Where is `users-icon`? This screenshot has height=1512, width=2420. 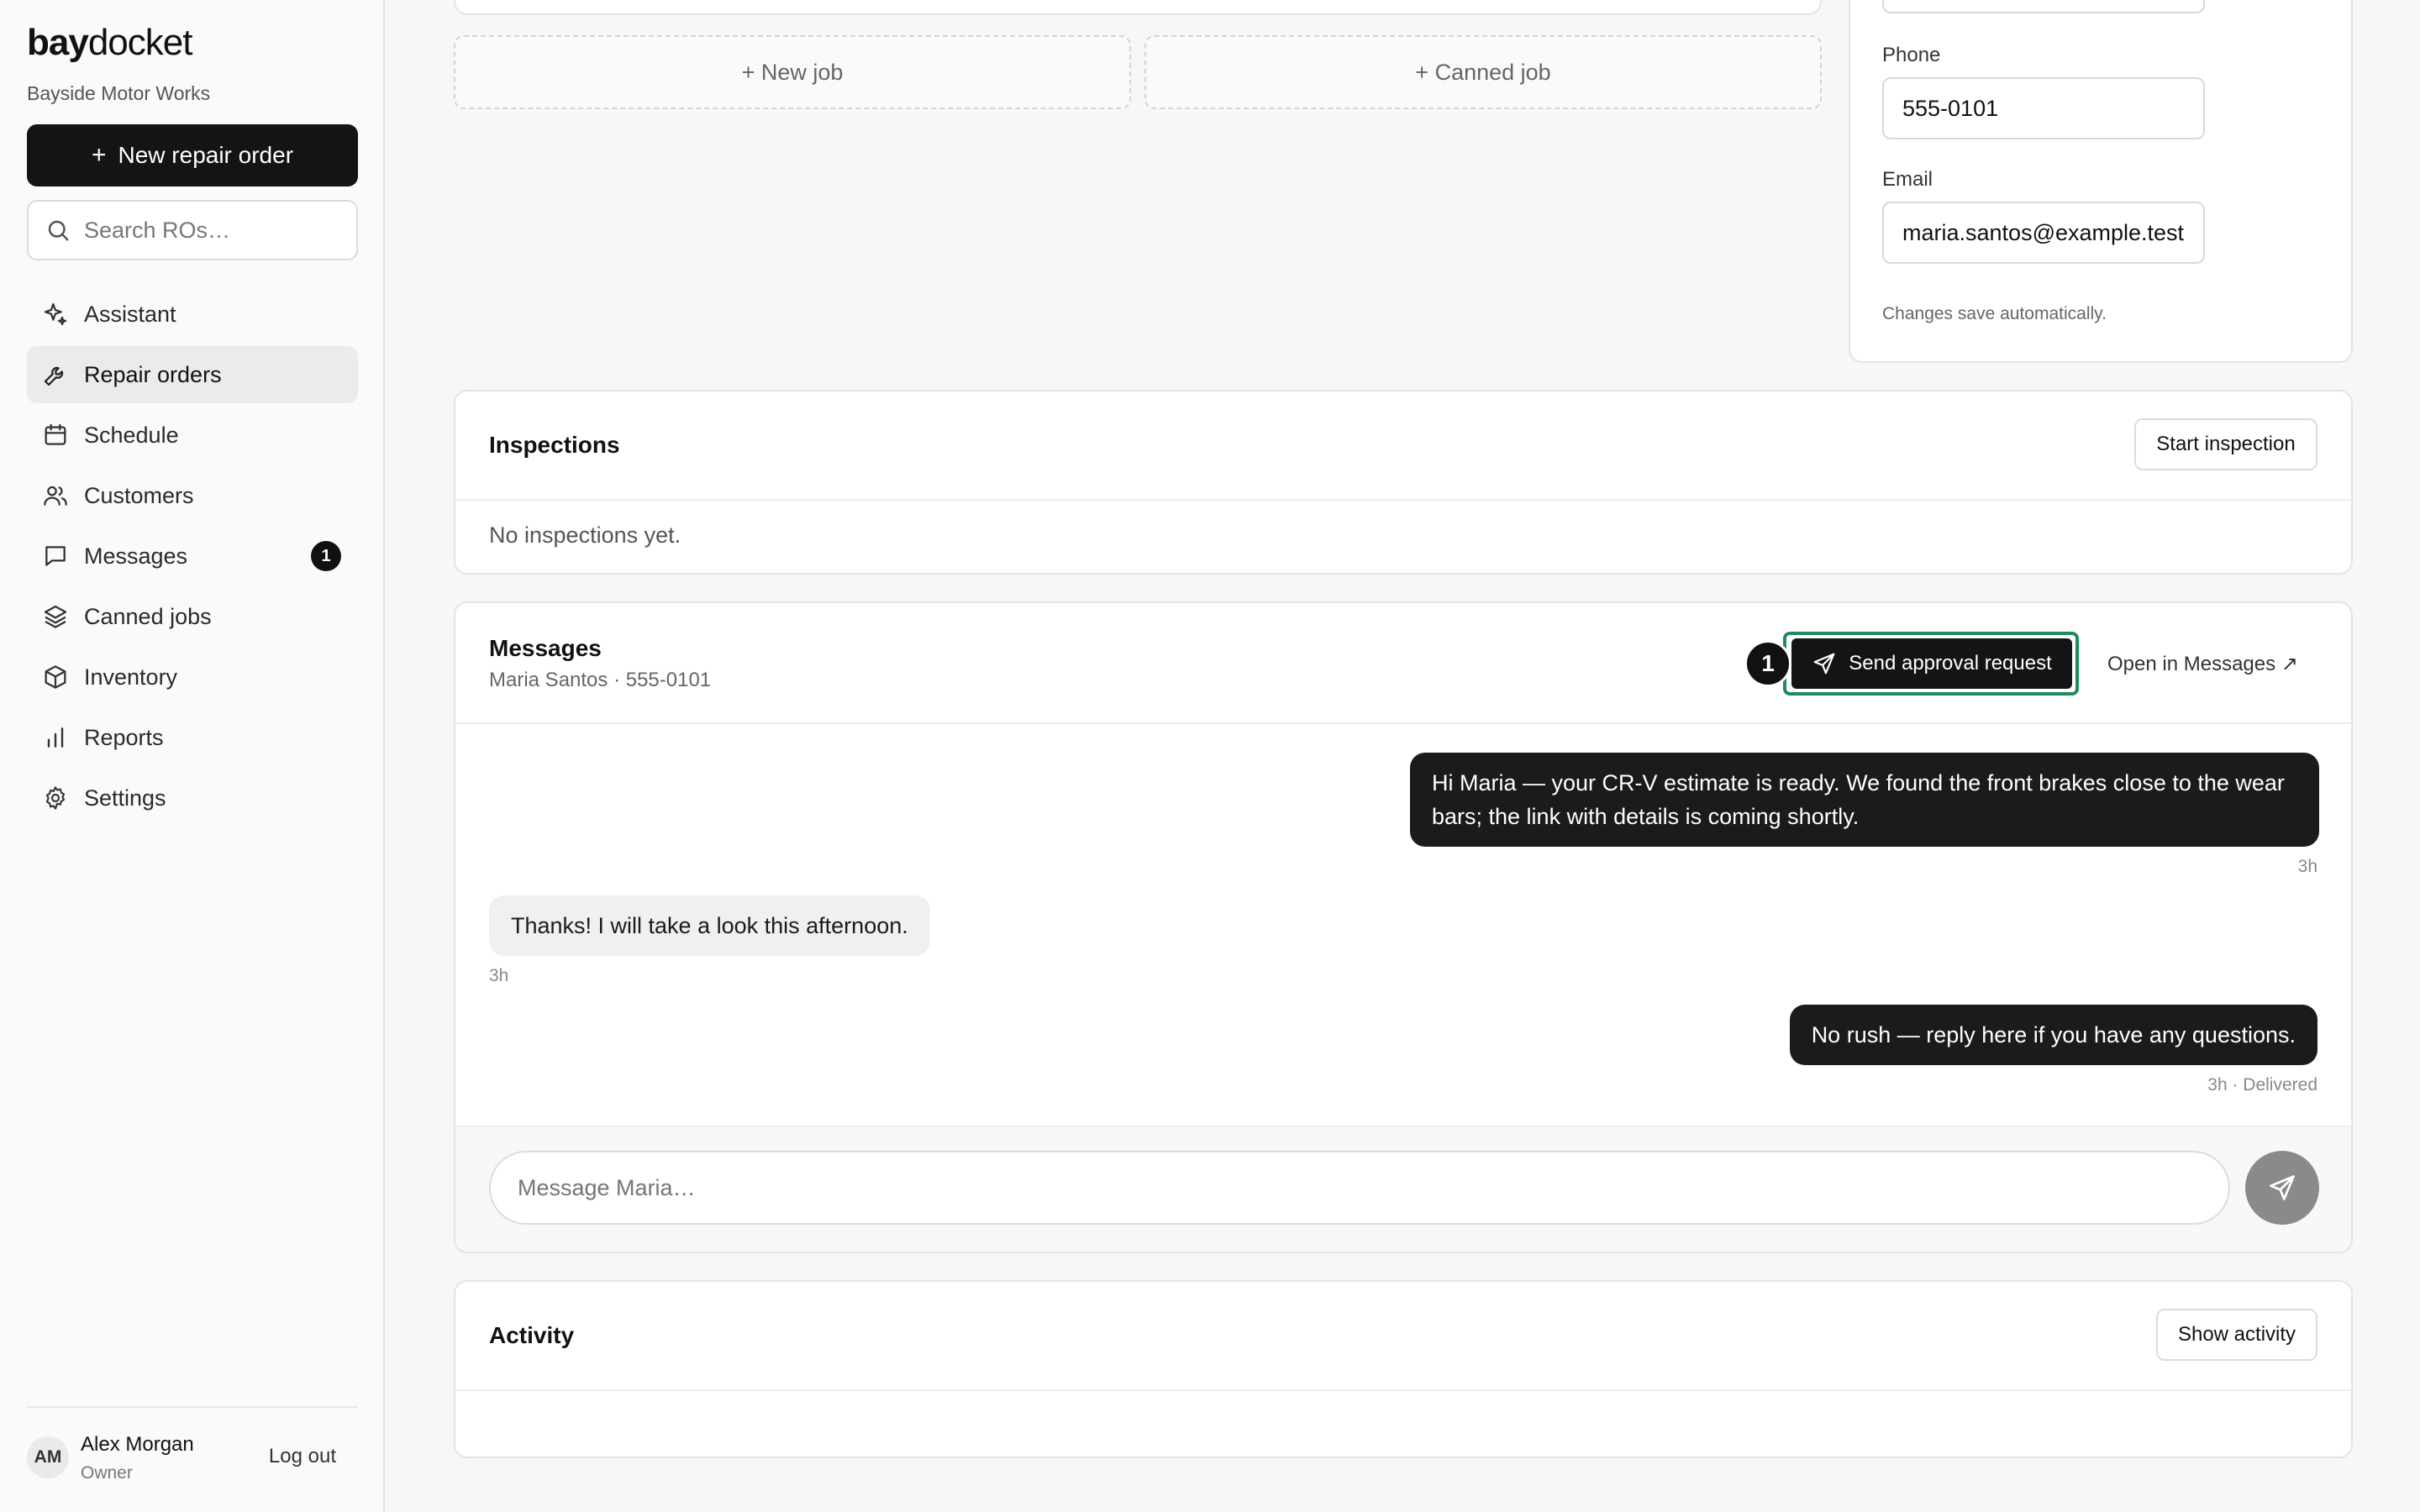 users-icon is located at coordinates (55, 496).